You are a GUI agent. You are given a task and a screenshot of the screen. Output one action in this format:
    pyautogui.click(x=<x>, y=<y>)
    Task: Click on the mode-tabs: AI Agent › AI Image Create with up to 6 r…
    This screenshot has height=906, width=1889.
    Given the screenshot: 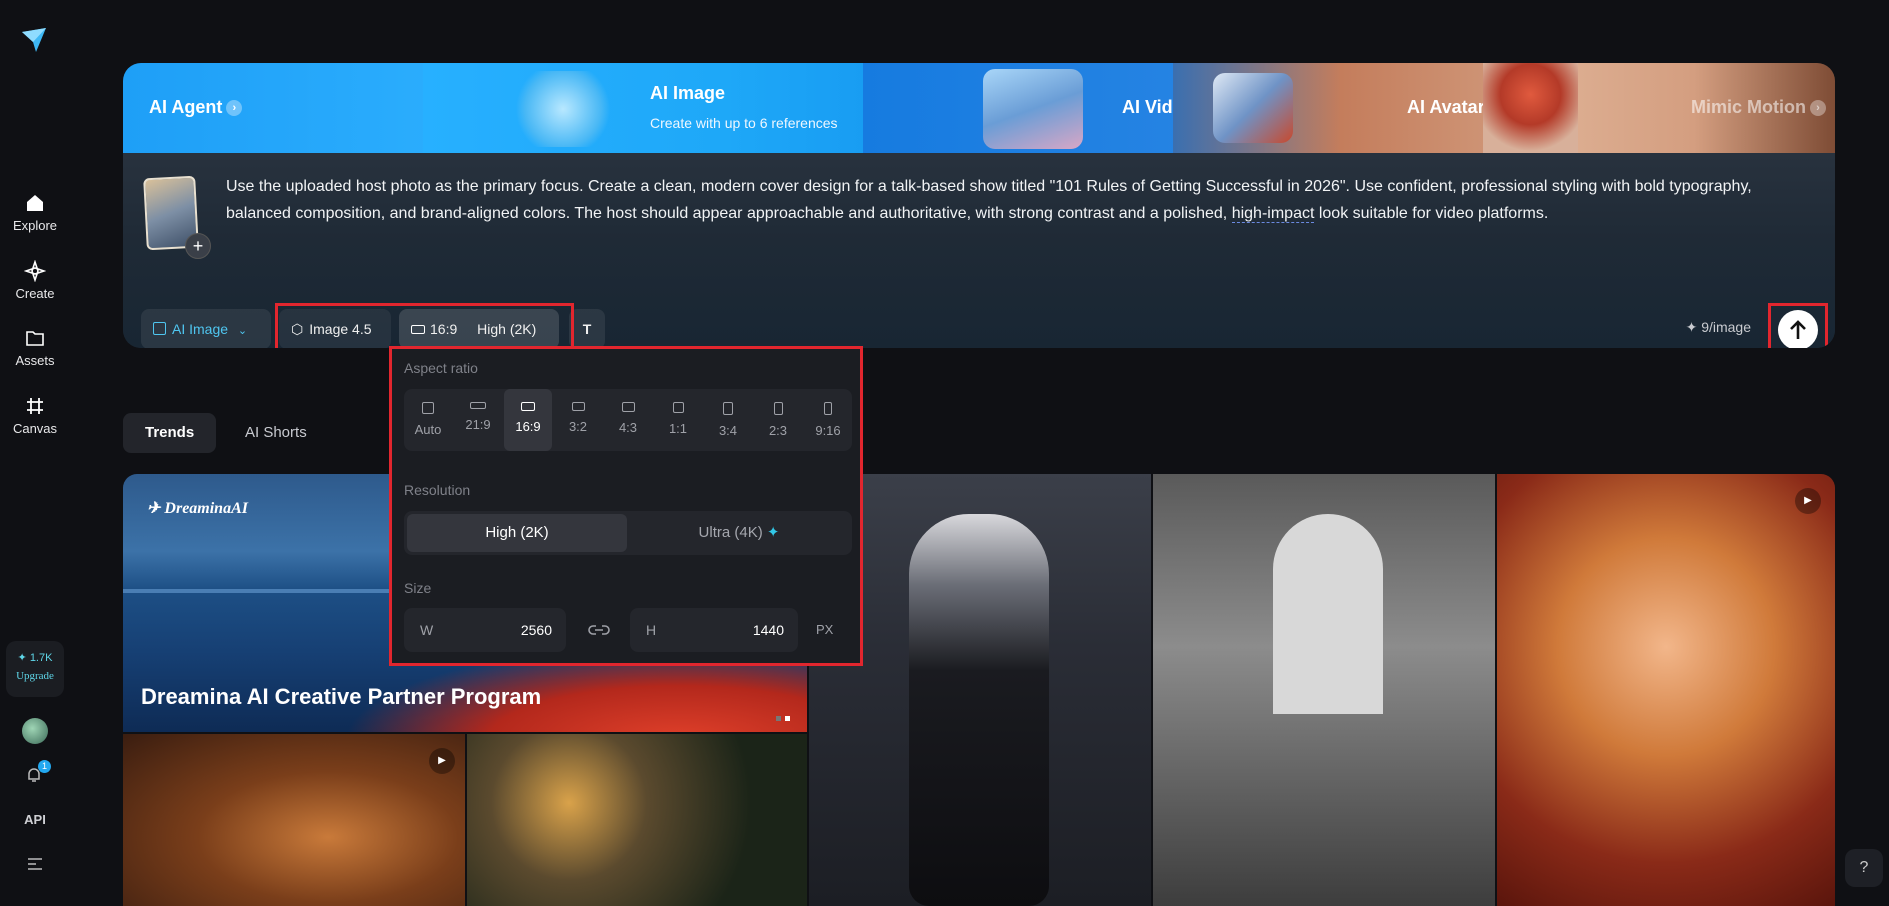 What is the action you would take?
    pyautogui.click(x=979, y=108)
    